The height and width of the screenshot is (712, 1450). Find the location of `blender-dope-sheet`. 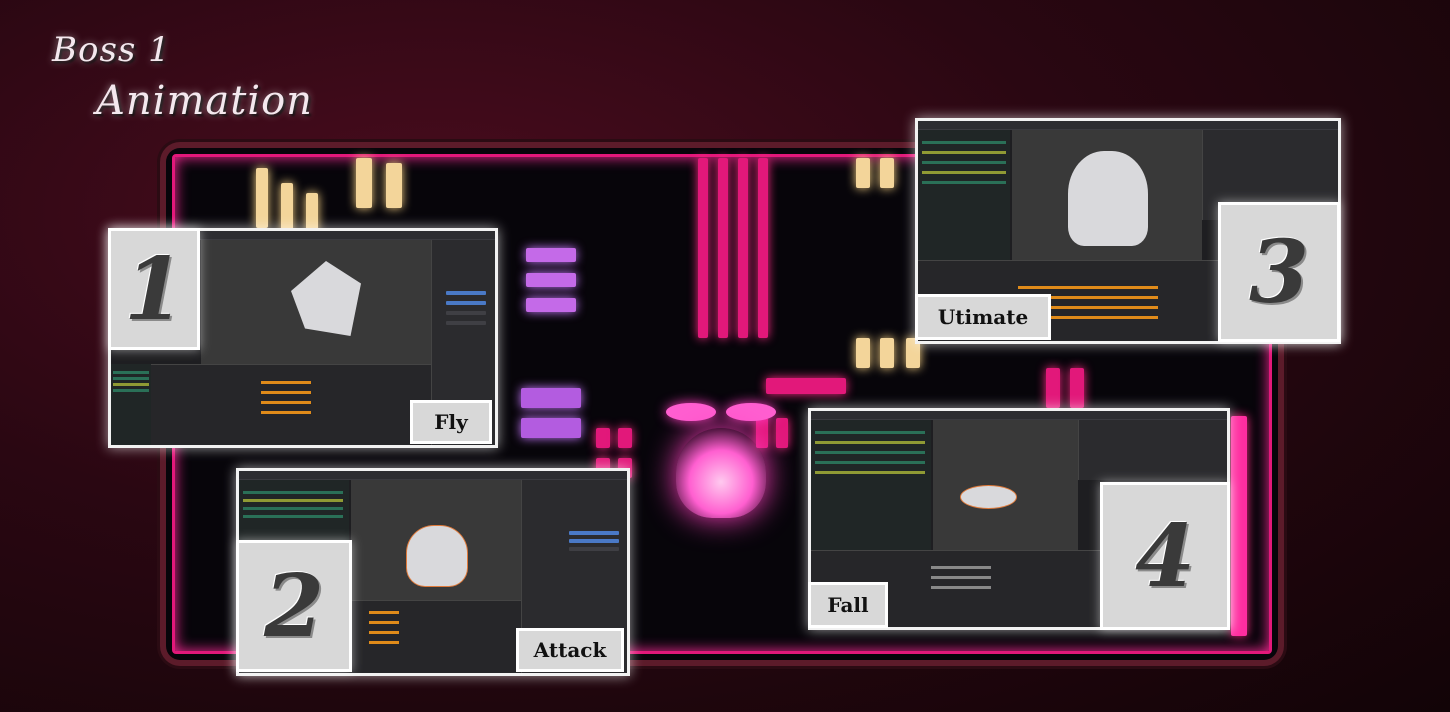

blender-dope-sheet is located at coordinates (271, 404).